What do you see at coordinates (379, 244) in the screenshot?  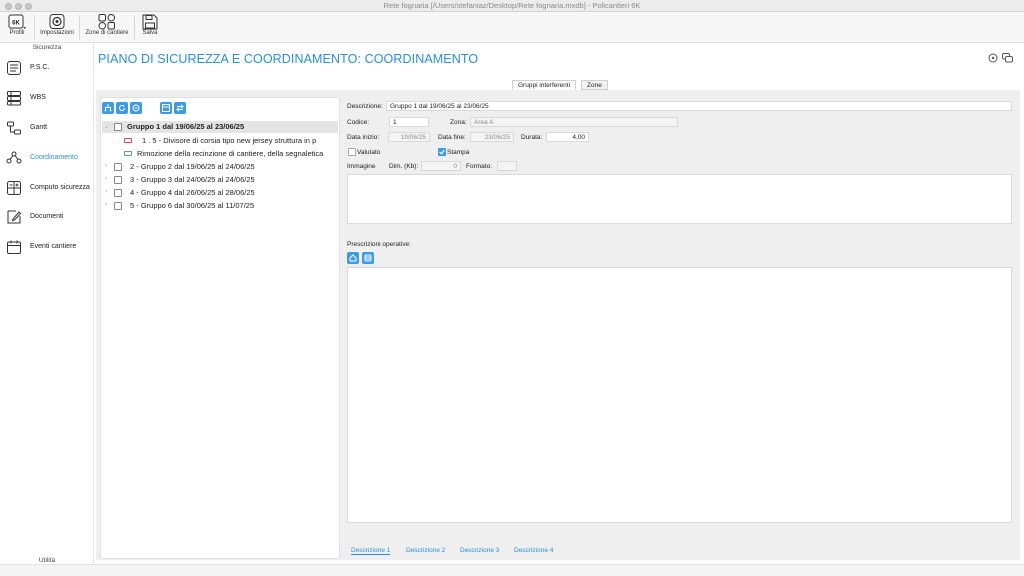 I see `prescrizioni-label: Prescrizioni operative:` at bounding box center [379, 244].